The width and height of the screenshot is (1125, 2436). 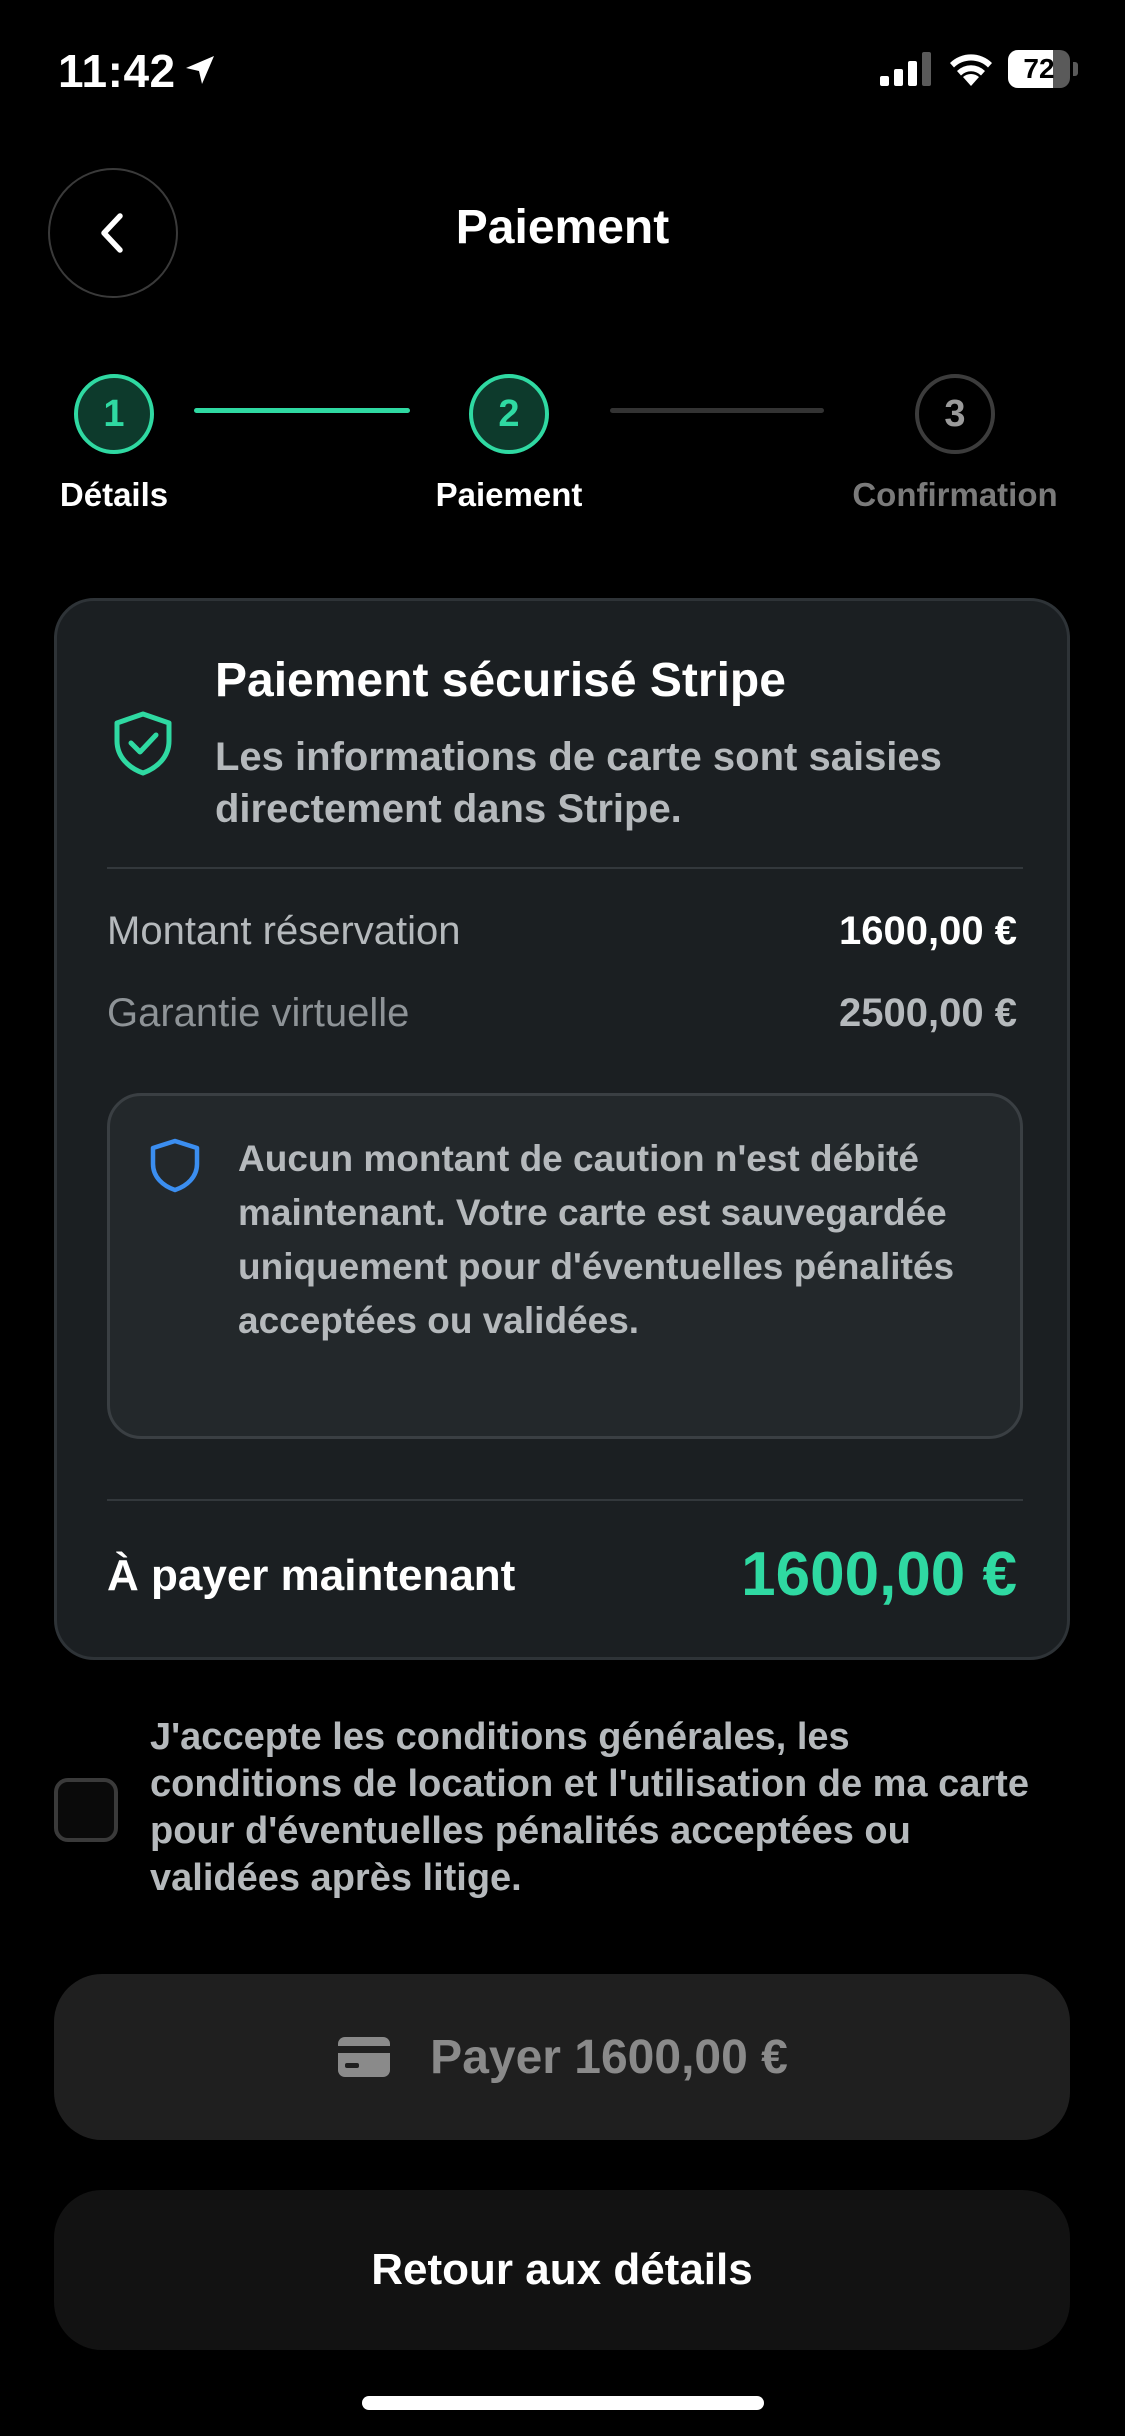 I want to click on back-to-details-label: Retour aux détails, so click(x=562, y=2269).